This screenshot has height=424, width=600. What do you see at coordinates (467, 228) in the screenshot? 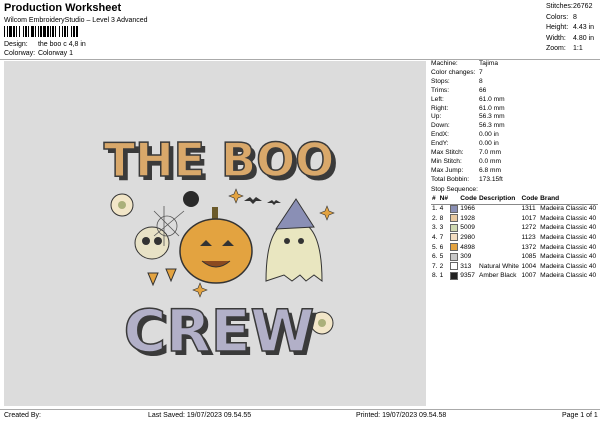
I see `color-code: 5009` at bounding box center [467, 228].